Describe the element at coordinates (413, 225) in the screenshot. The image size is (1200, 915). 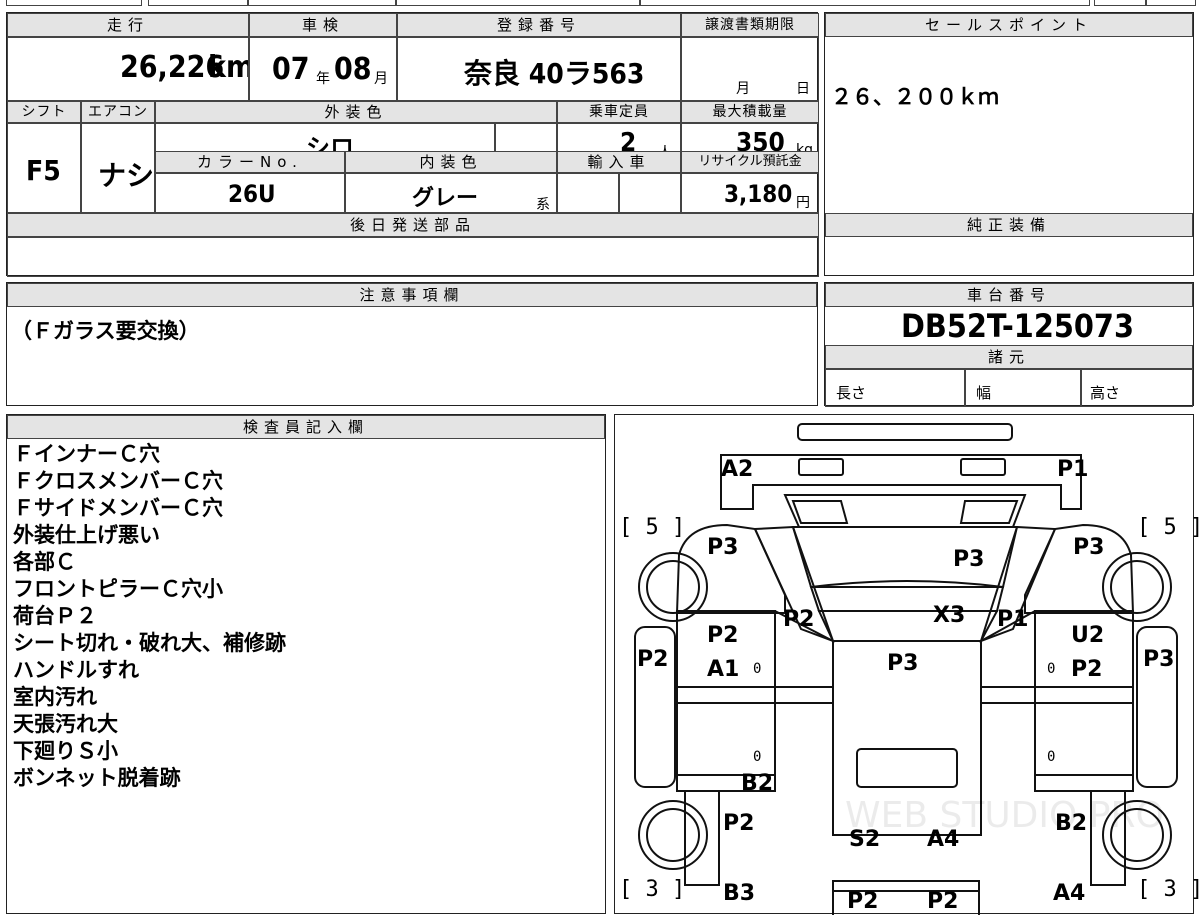
I see `later-parts-header: 後日発送部品` at that location.